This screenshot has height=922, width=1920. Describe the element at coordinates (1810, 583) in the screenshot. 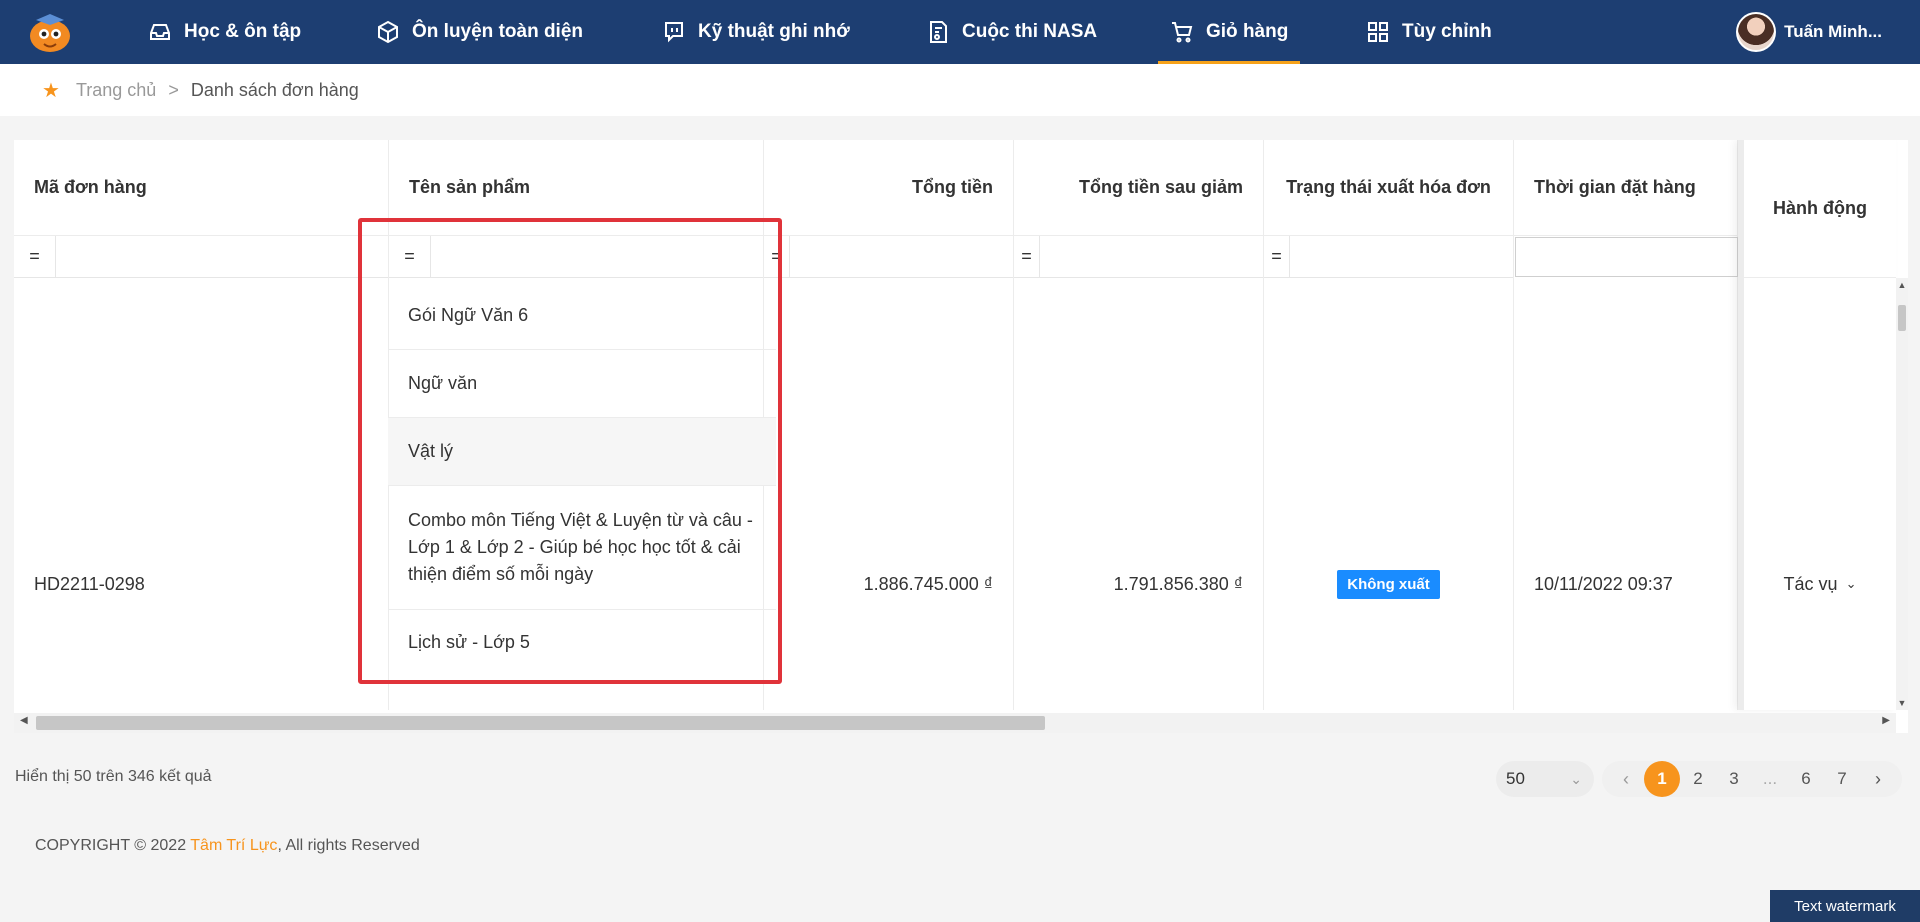

I see `action-label: Tác vụ` at that location.